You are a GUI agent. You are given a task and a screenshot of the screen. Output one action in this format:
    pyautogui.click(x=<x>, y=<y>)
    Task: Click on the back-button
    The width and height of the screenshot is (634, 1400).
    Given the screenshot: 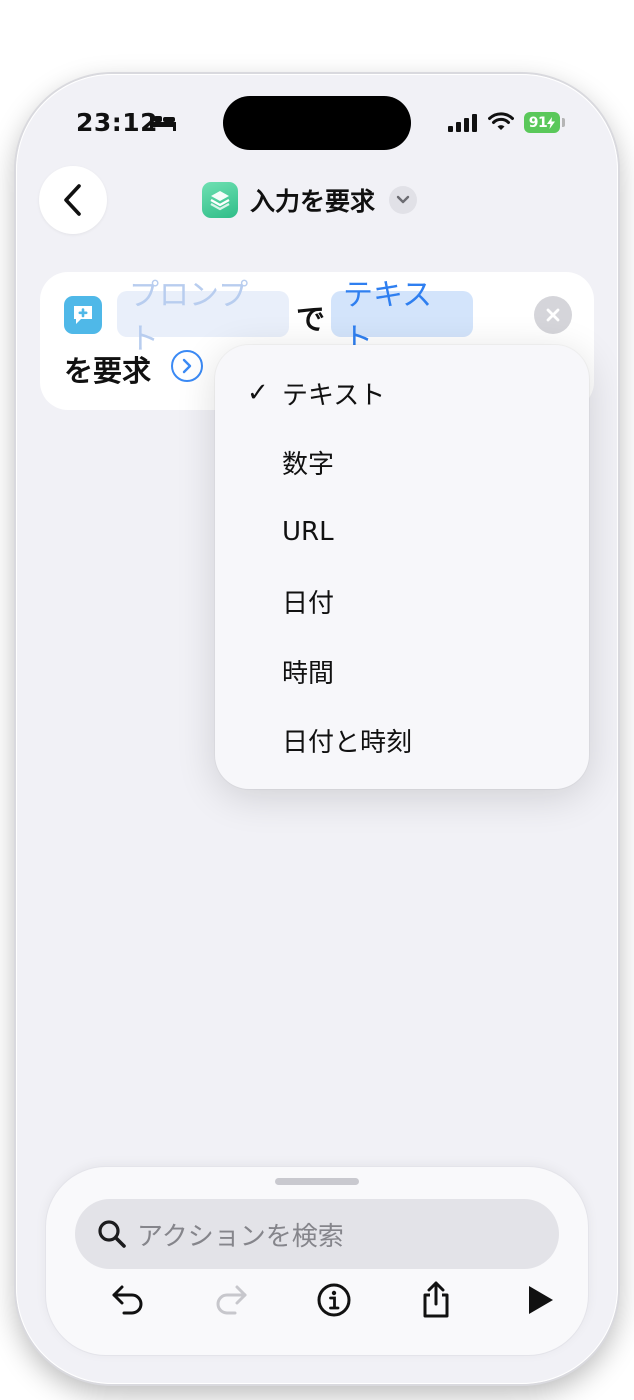 What is the action you would take?
    pyautogui.click(x=73, y=200)
    